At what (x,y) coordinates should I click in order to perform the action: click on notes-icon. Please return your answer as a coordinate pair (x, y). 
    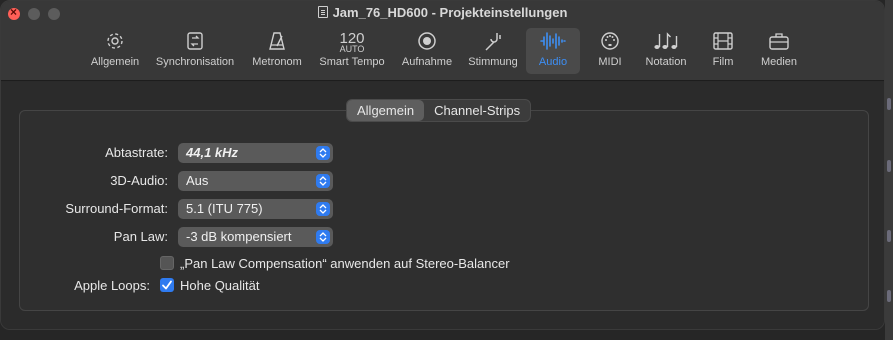
    Looking at the image, I should click on (666, 41).